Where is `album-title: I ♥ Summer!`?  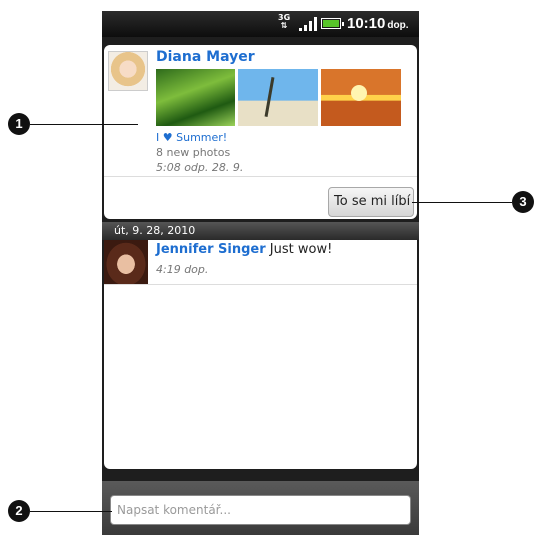 album-title: I ♥ Summer! is located at coordinates (191, 137).